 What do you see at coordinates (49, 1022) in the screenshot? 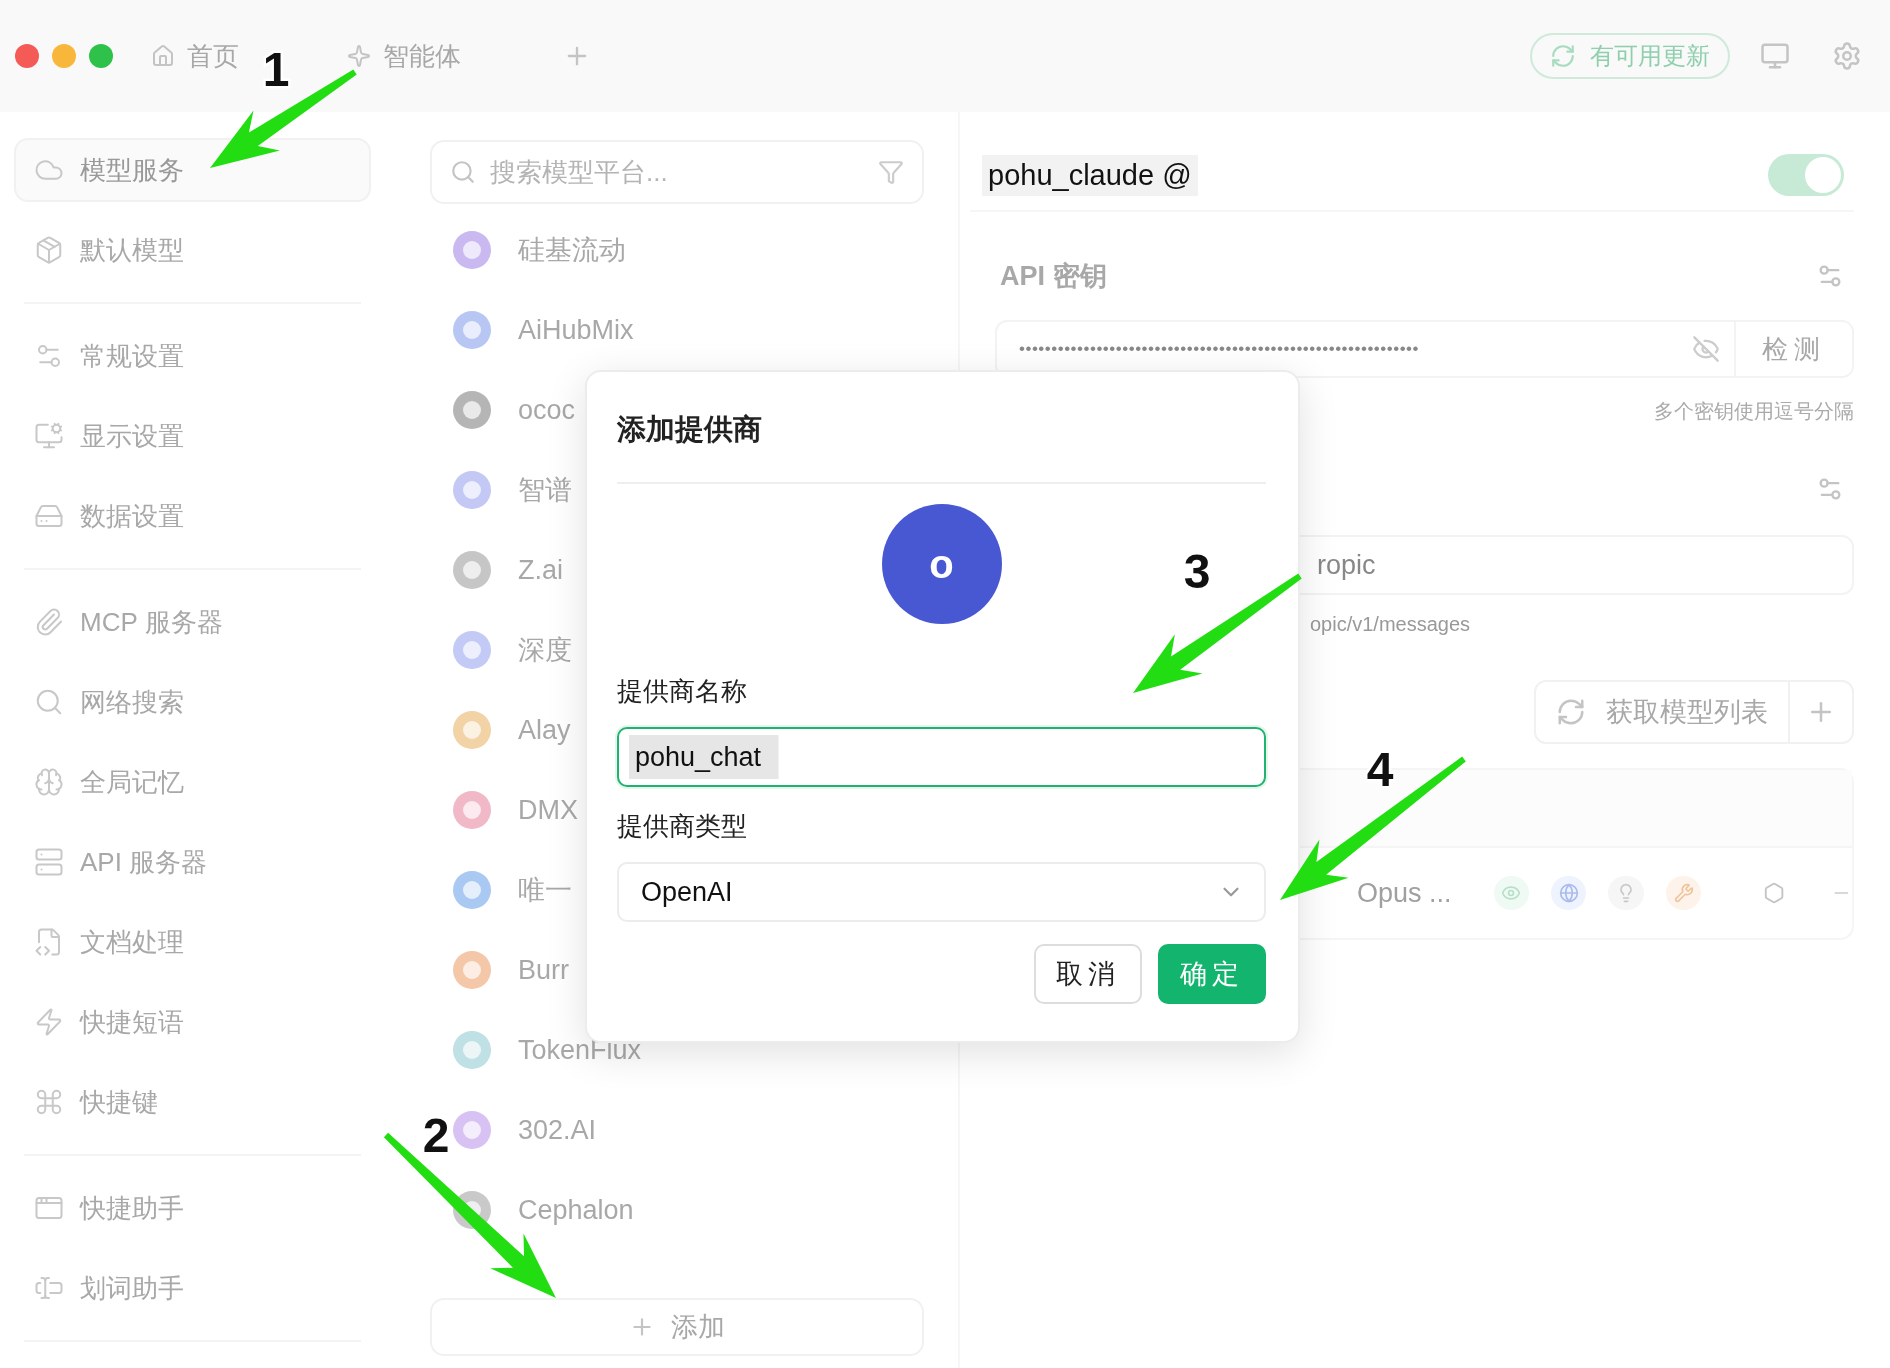
I see `lightning-icon` at bounding box center [49, 1022].